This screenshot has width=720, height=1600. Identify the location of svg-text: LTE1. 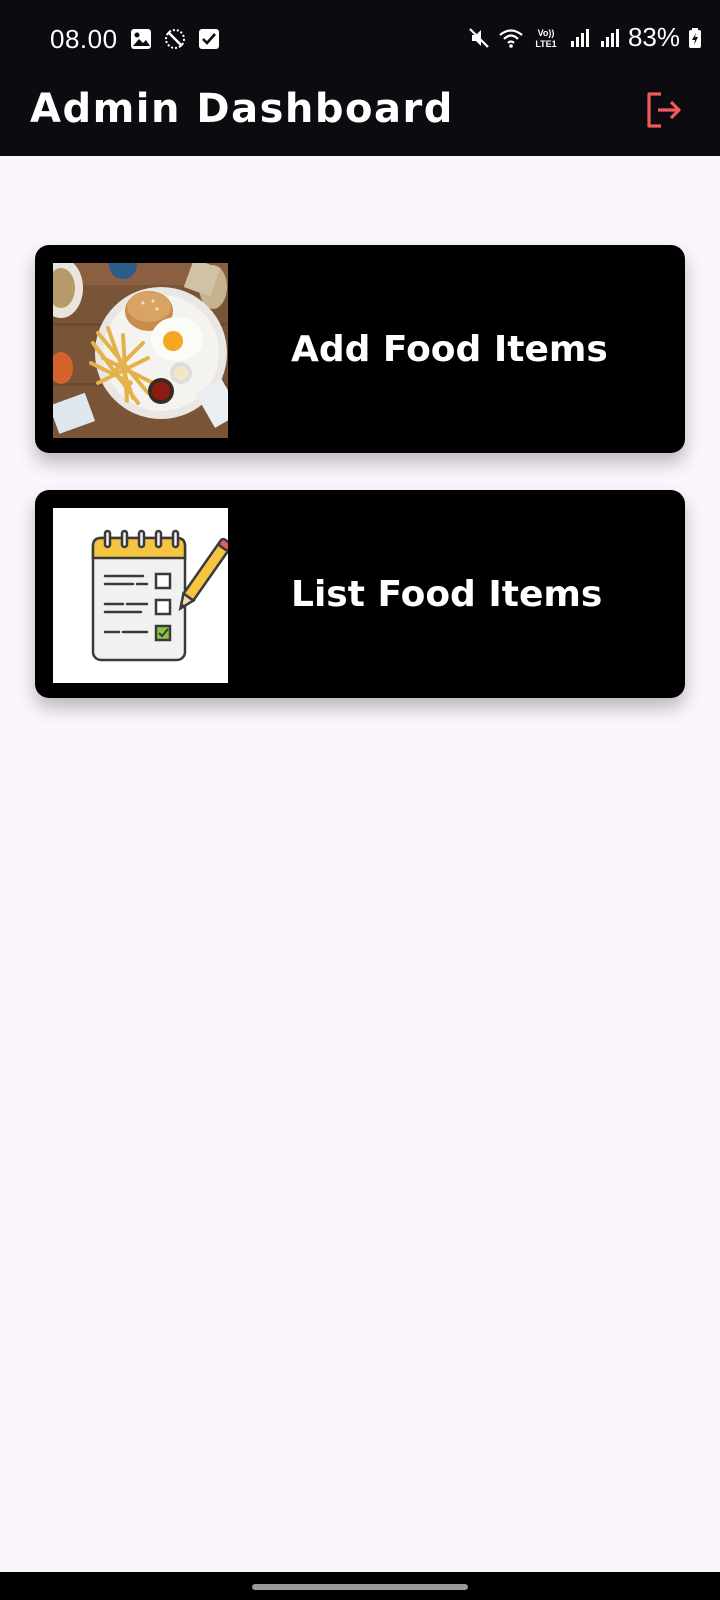
(545, 44).